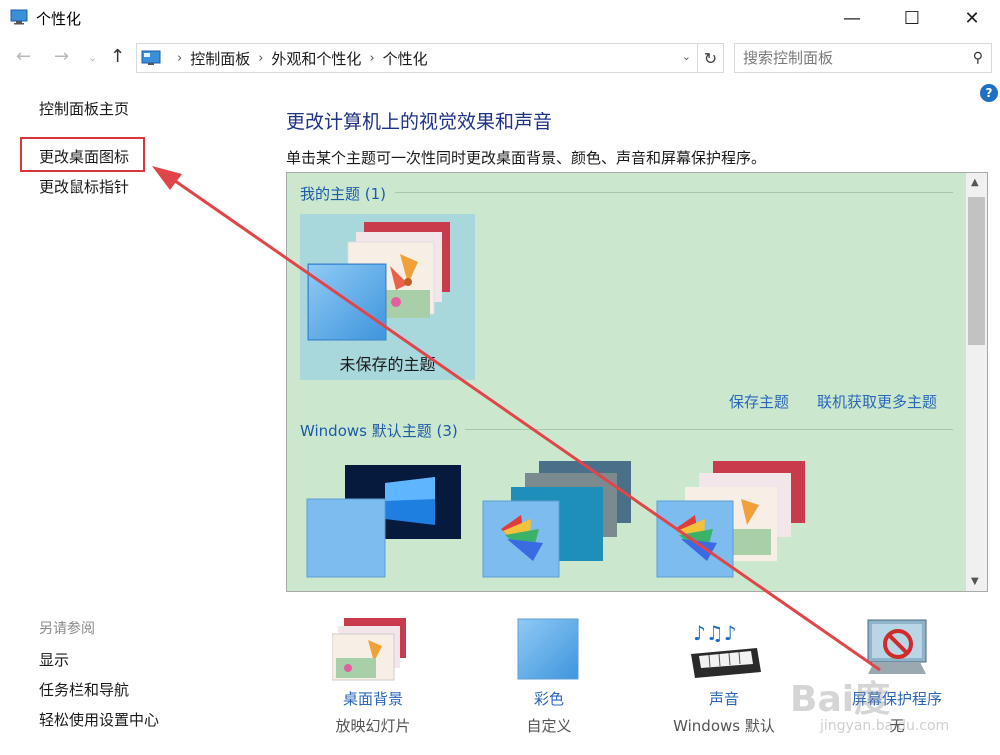  Describe the element at coordinates (912, 18) in the screenshot. I see `maximize-button: ☐` at that location.